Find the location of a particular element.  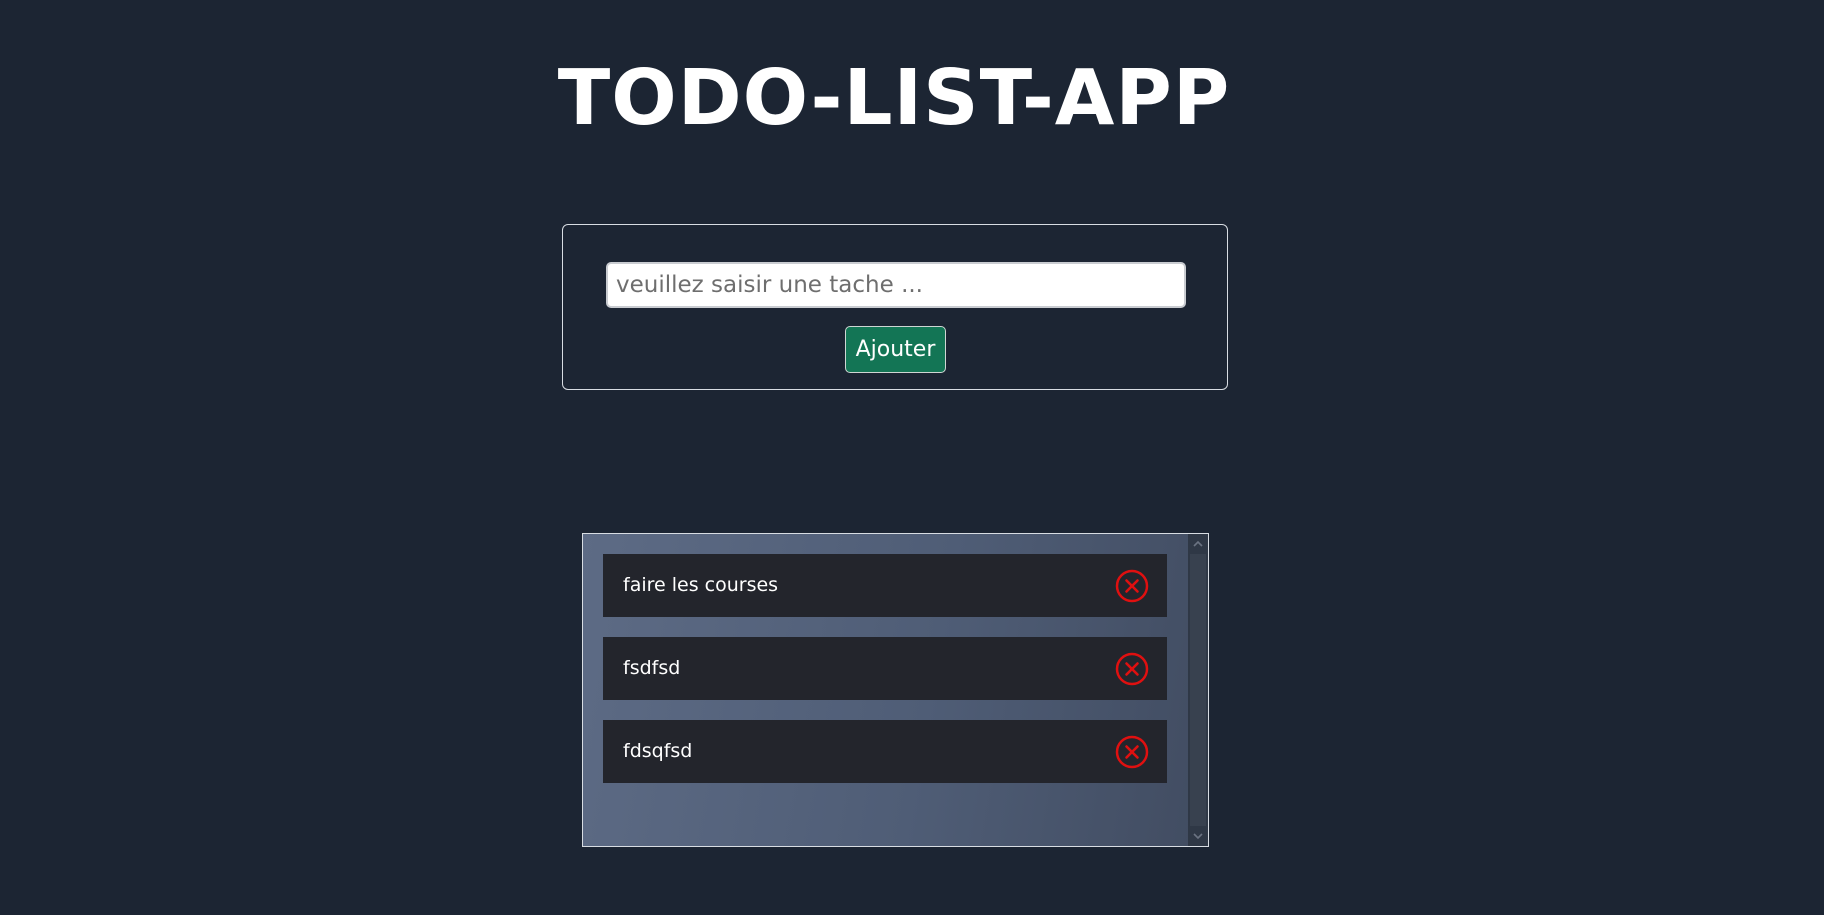

page-title: TODO-LIST-APP is located at coordinates (894, 98).